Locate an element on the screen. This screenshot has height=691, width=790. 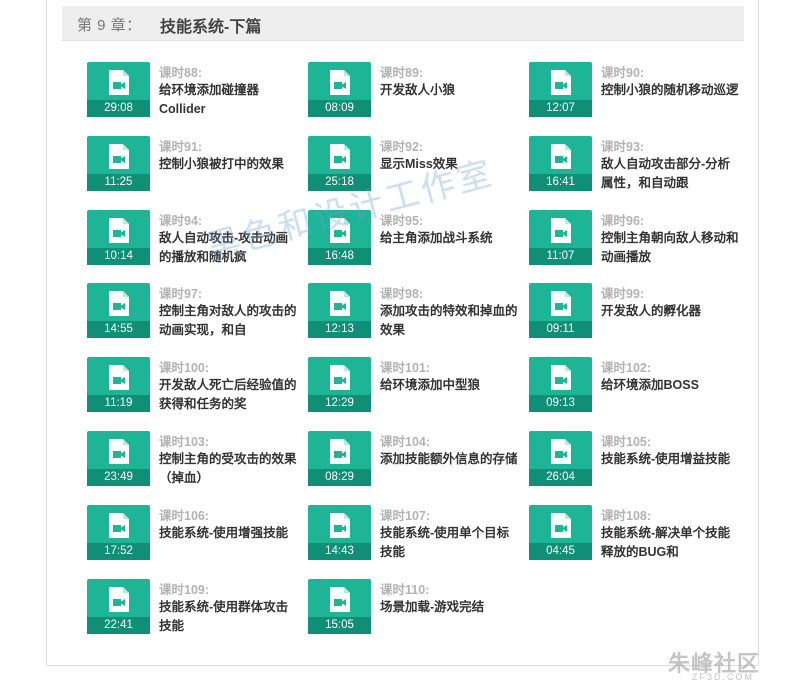
lesson-item: 16:41 课时93: 敌人自动攻击部分-分析属性，和自动跟 is located at coordinates (635, 167).